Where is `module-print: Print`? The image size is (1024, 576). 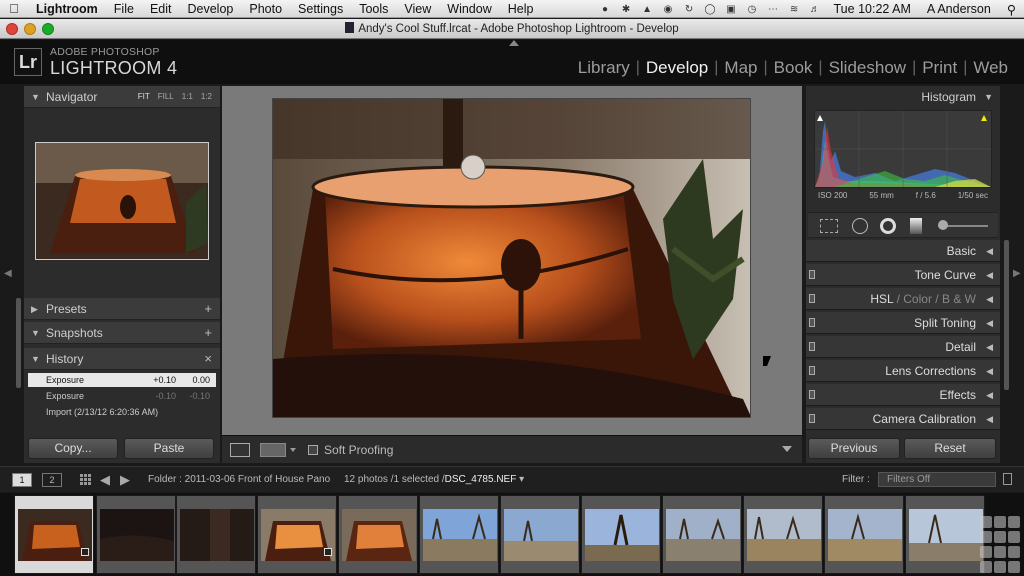
module-print: Print is located at coordinates (939, 68).